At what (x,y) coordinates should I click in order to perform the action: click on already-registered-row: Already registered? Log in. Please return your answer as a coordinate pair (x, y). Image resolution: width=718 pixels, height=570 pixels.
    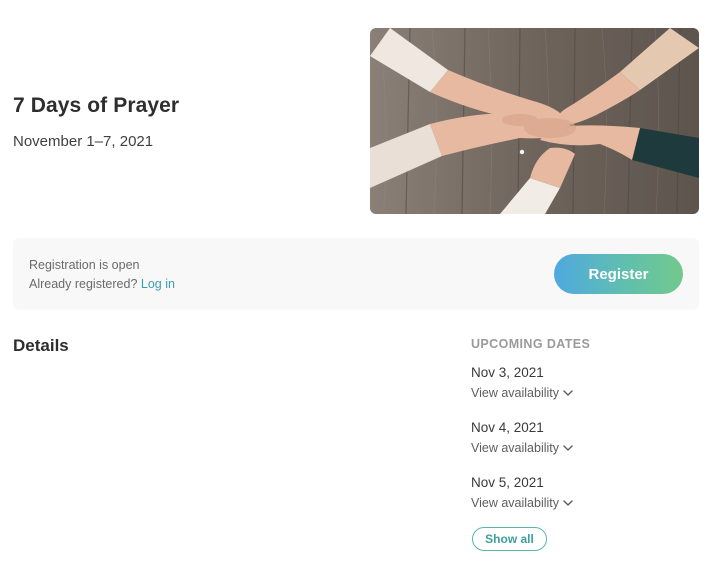
    Looking at the image, I should click on (102, 284).